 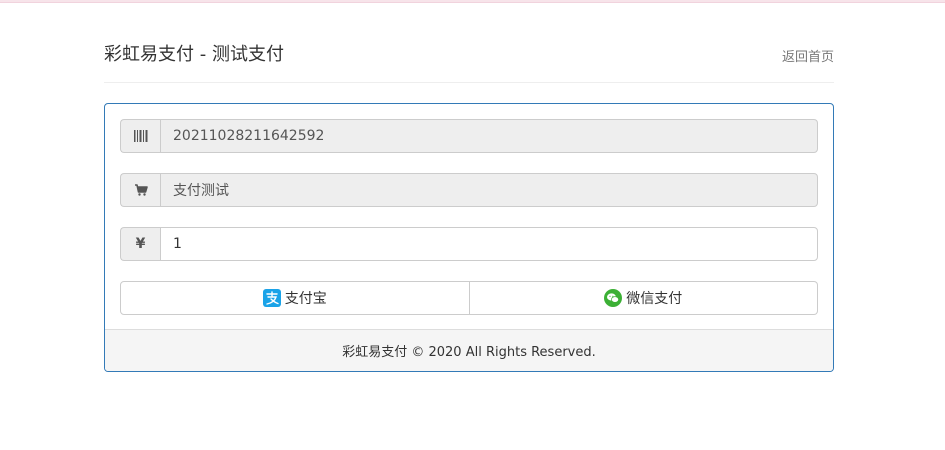 I want to click on product-name-group, so click(x=469, y=190).